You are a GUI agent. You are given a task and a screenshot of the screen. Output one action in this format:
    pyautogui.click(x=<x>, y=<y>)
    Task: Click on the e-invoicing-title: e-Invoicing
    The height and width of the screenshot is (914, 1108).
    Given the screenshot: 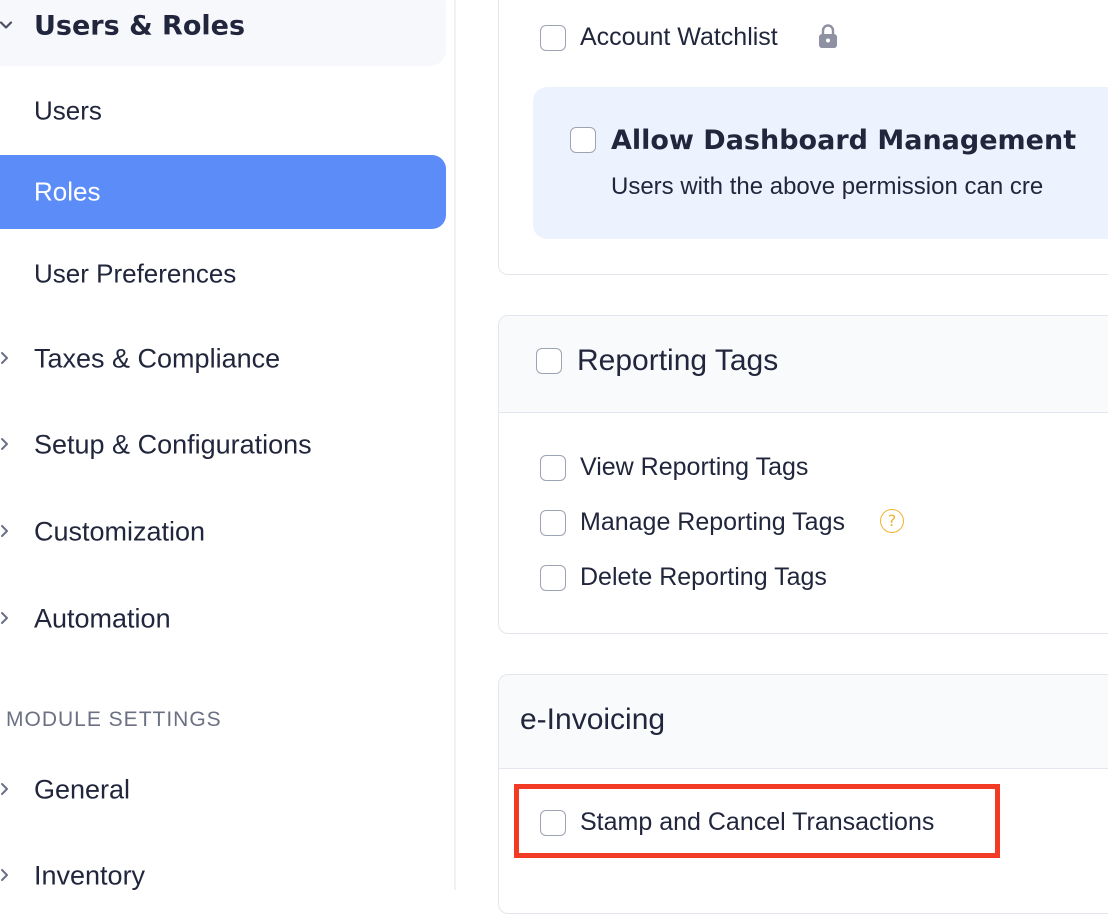 What is the action you would take?
    pyautogui.click(x=593, y=719)
    